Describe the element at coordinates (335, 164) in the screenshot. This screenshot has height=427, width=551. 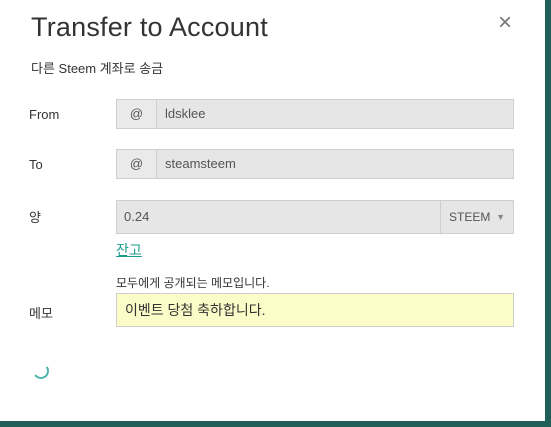
I see `to-field: steamsteem` at that location.